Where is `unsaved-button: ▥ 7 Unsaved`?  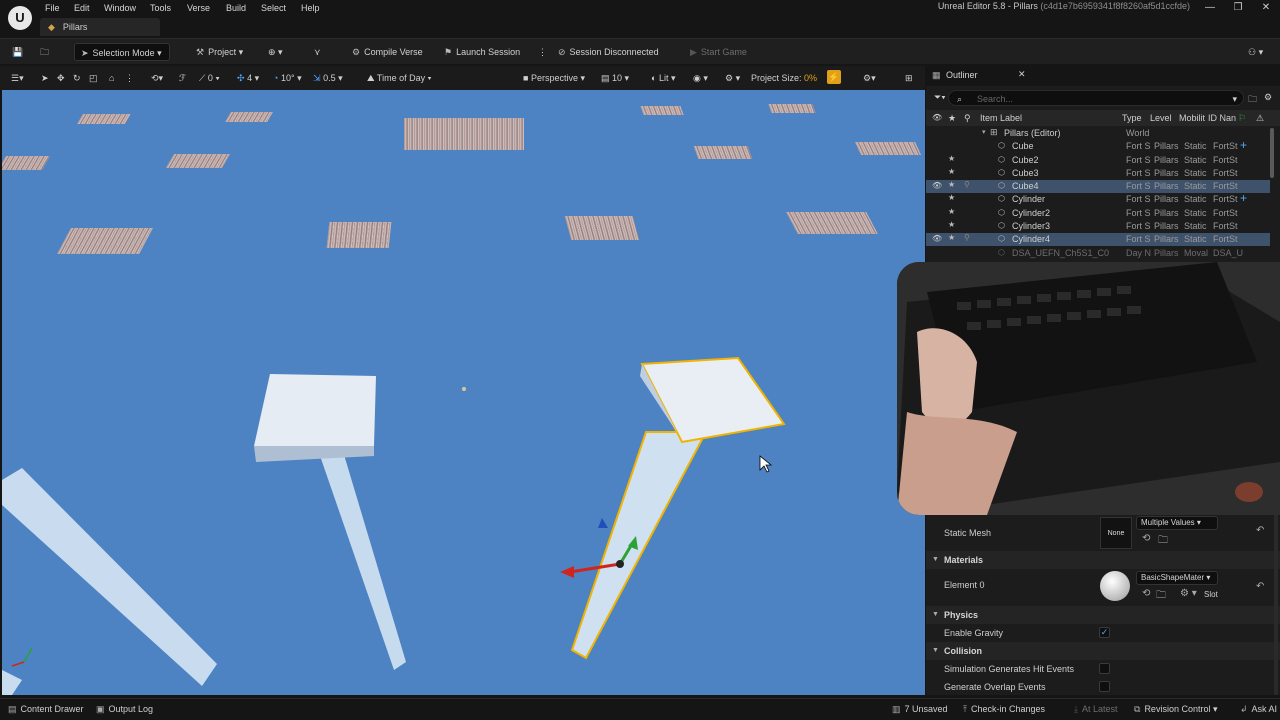
unsaved-button: ▥ 7 Unsaved is located at coordinates (920, 709).